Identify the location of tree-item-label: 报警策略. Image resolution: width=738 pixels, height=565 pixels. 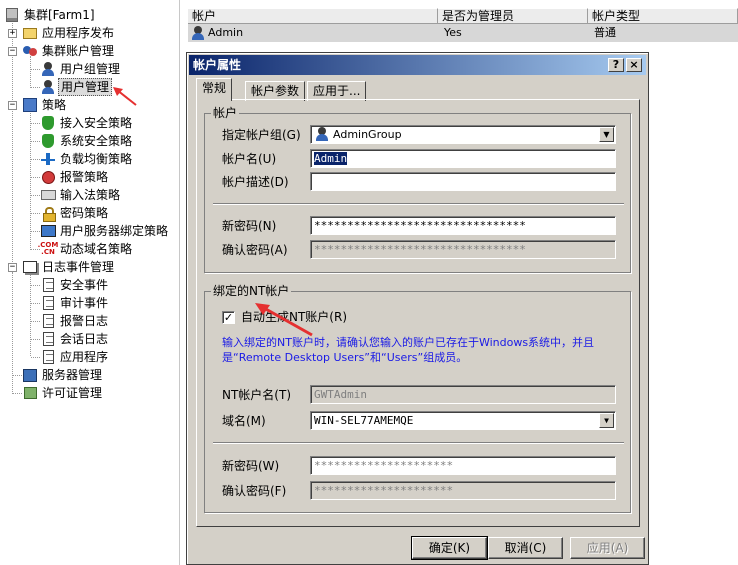
(84, 177).